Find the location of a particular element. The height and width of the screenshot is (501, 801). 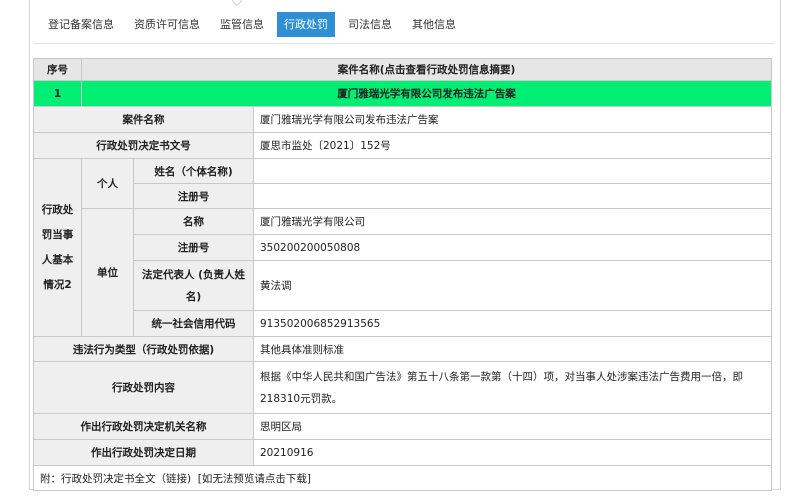

download-link: [如无法预览请点击下载] is located at coordinates (254, 479).